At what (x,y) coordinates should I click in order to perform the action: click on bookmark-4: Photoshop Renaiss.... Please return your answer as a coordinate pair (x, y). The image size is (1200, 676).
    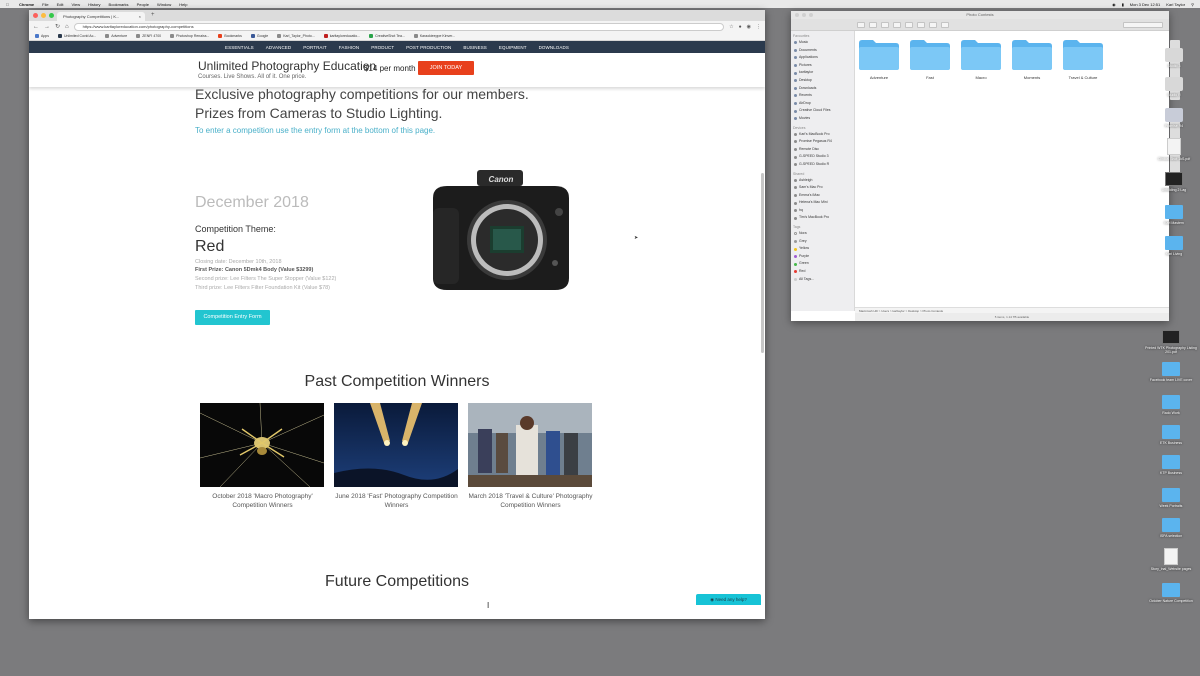
    Looking at the image, I should click on (189, 36).